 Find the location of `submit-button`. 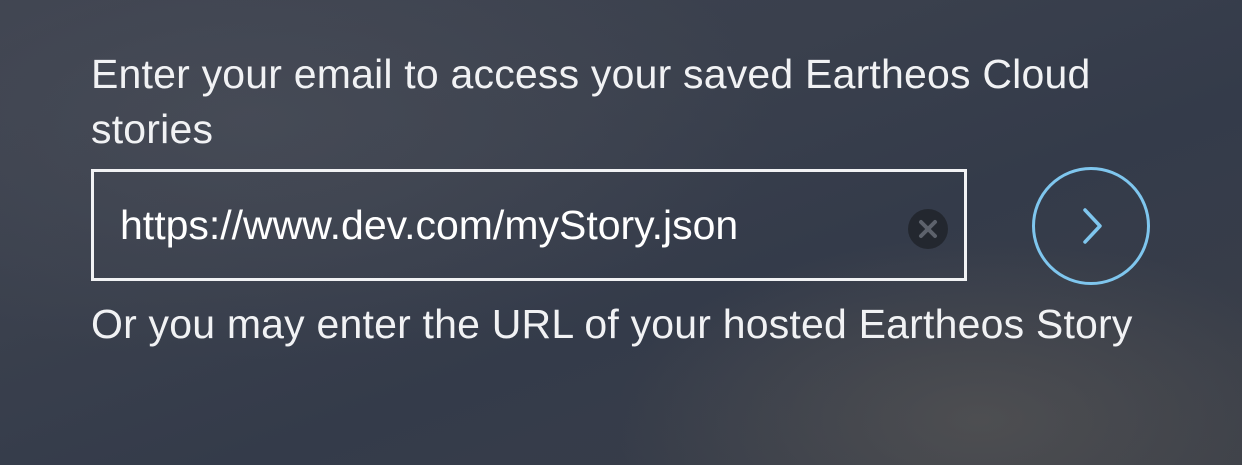

submit-button is located at coordinates (1091, 226).